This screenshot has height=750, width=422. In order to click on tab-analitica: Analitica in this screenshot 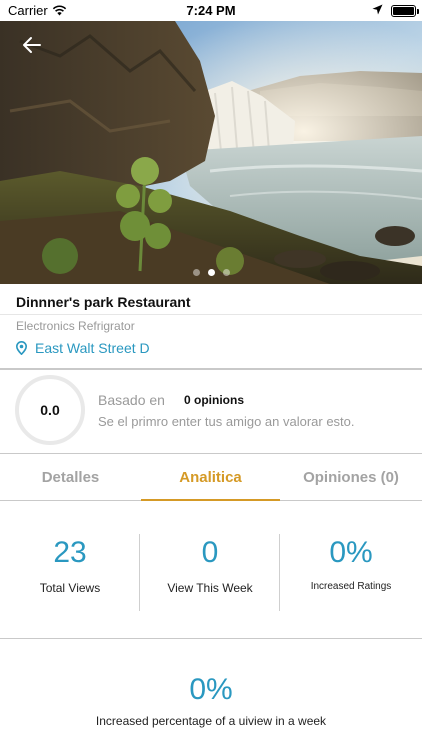, I will do `click(210, 477)`.